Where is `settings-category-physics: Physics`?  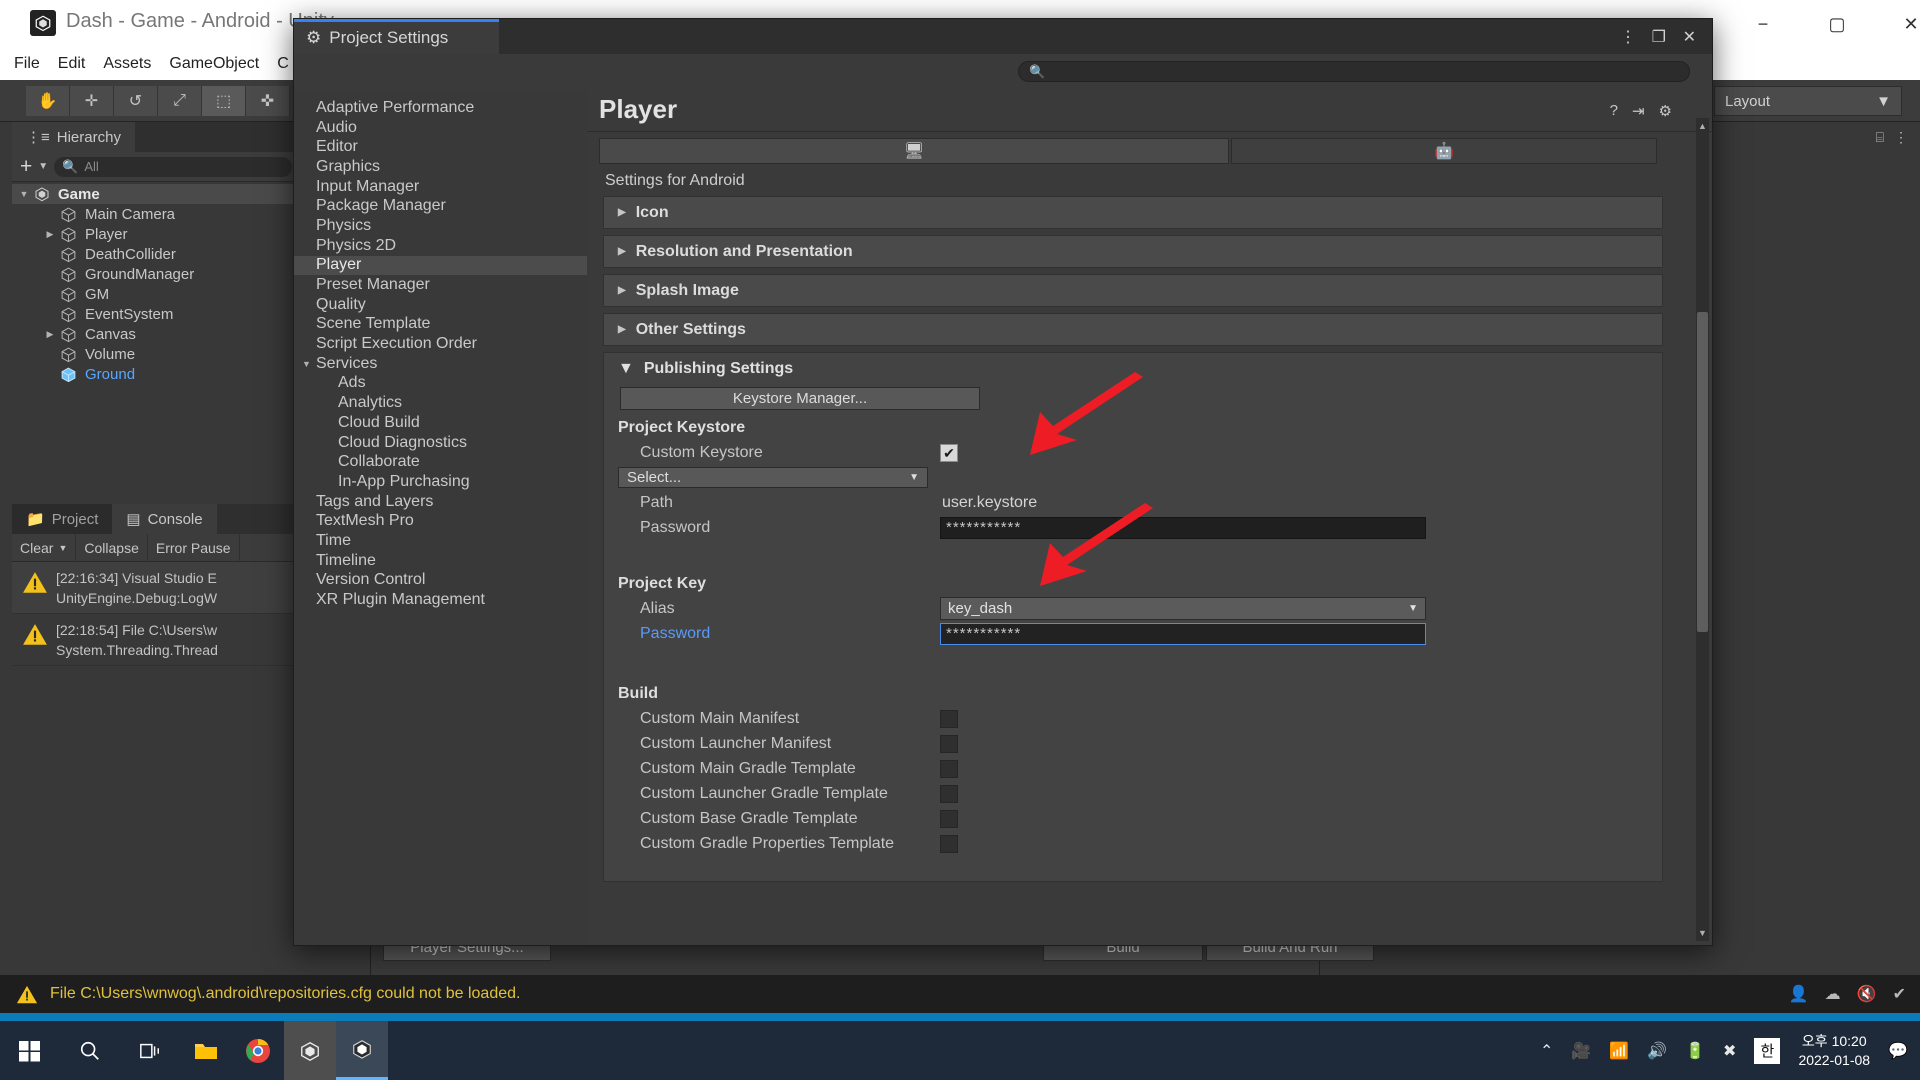 settings-category-physics: Physics is located at coordinates (440, 226).